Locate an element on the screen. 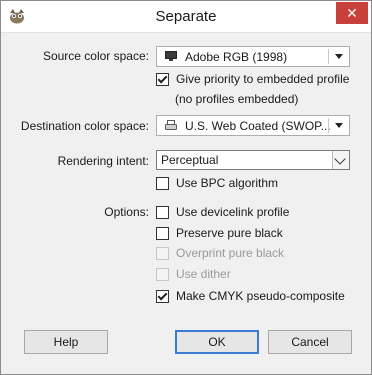 This screenshot has height=375, width=372. give-priority-checkbox: Give priority to embedded profile is located at coordinates (252, 79).